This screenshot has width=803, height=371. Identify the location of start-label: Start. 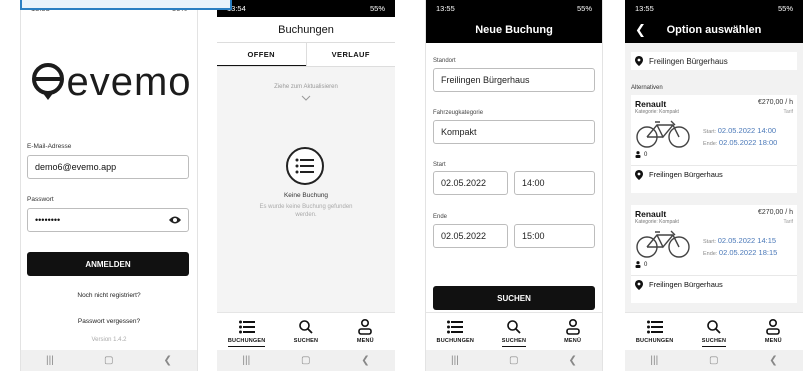
(439, 165).